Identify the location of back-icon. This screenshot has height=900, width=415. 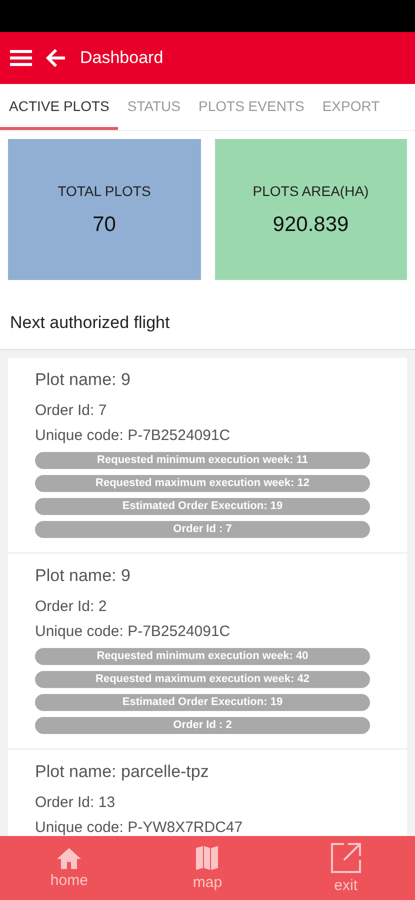
(56, 58).